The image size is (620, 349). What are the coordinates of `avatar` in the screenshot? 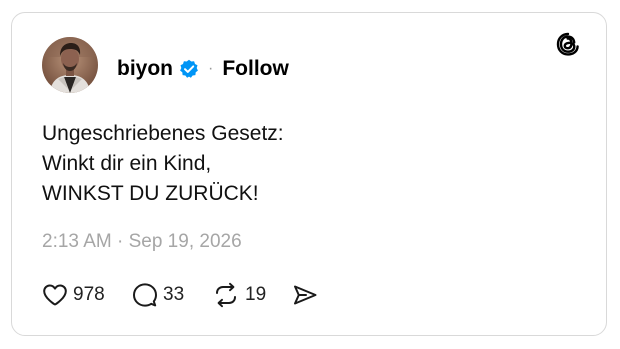 It's located at (70, 65).